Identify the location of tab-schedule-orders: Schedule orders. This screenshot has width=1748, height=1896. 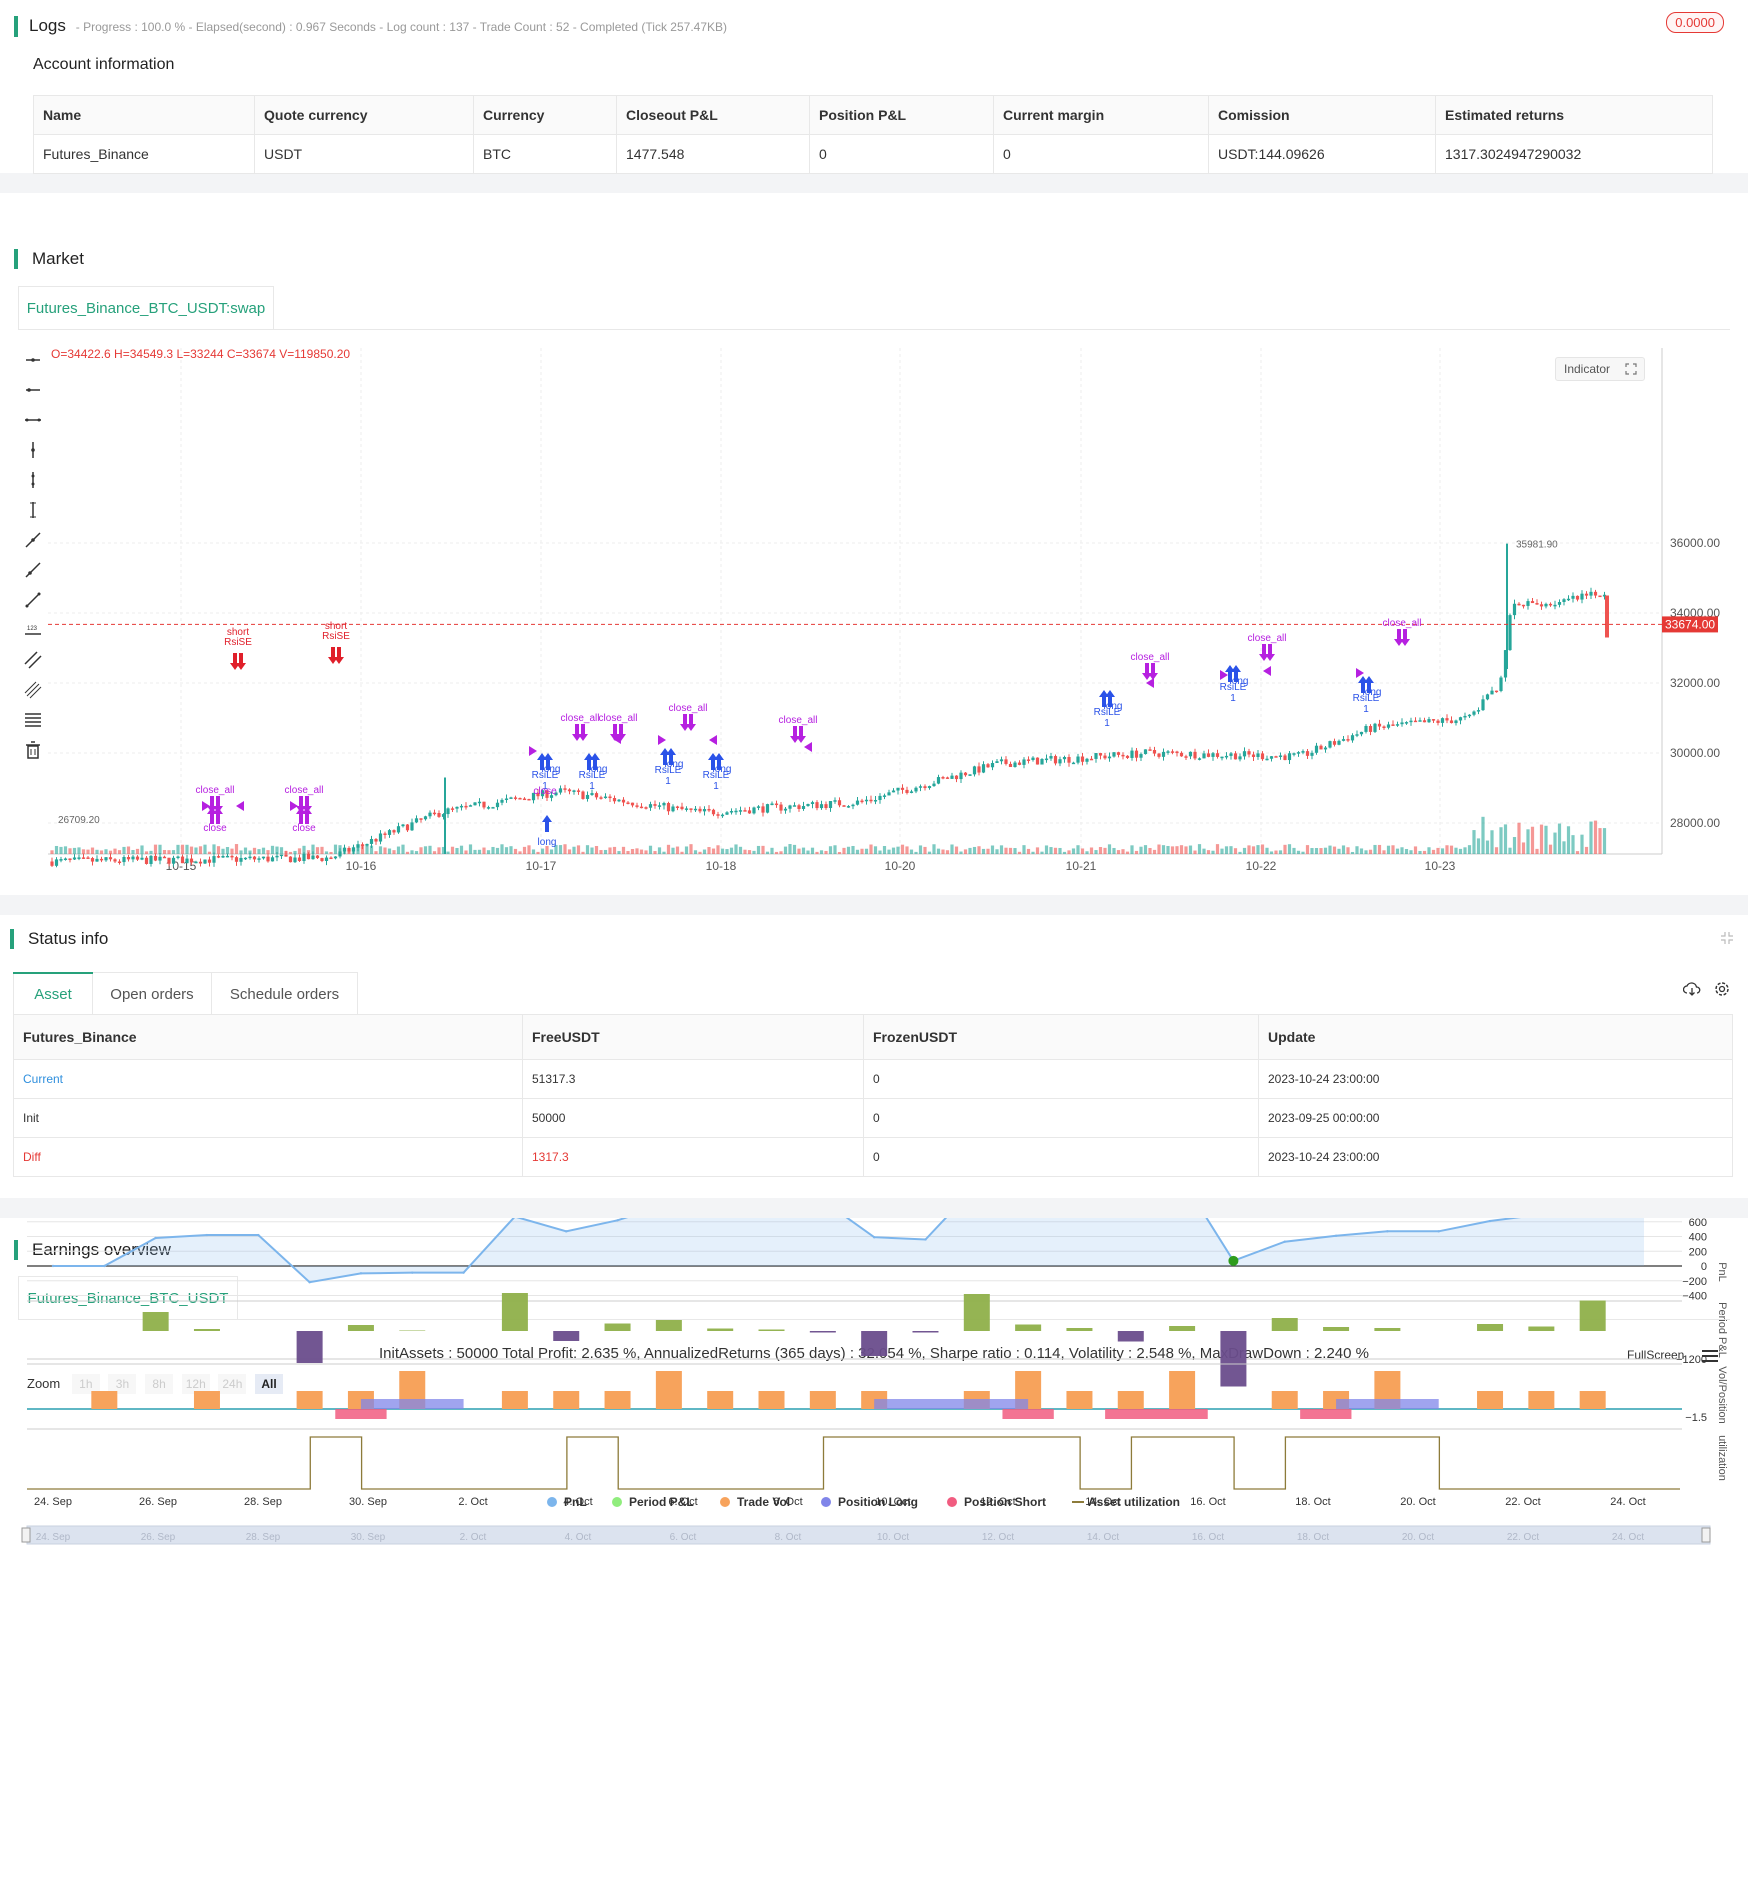
(284, 994).